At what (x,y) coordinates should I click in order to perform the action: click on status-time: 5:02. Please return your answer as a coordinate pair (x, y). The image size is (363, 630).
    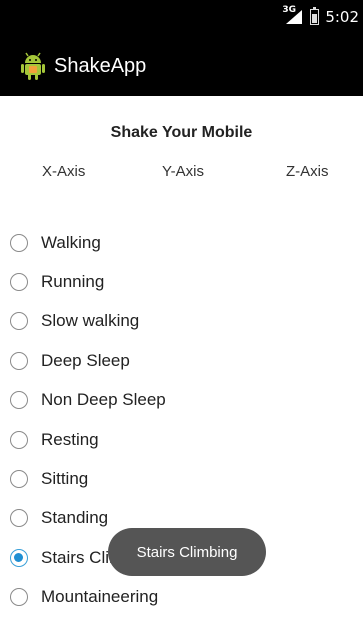
    Looking at the image, I should click on (342, 17).